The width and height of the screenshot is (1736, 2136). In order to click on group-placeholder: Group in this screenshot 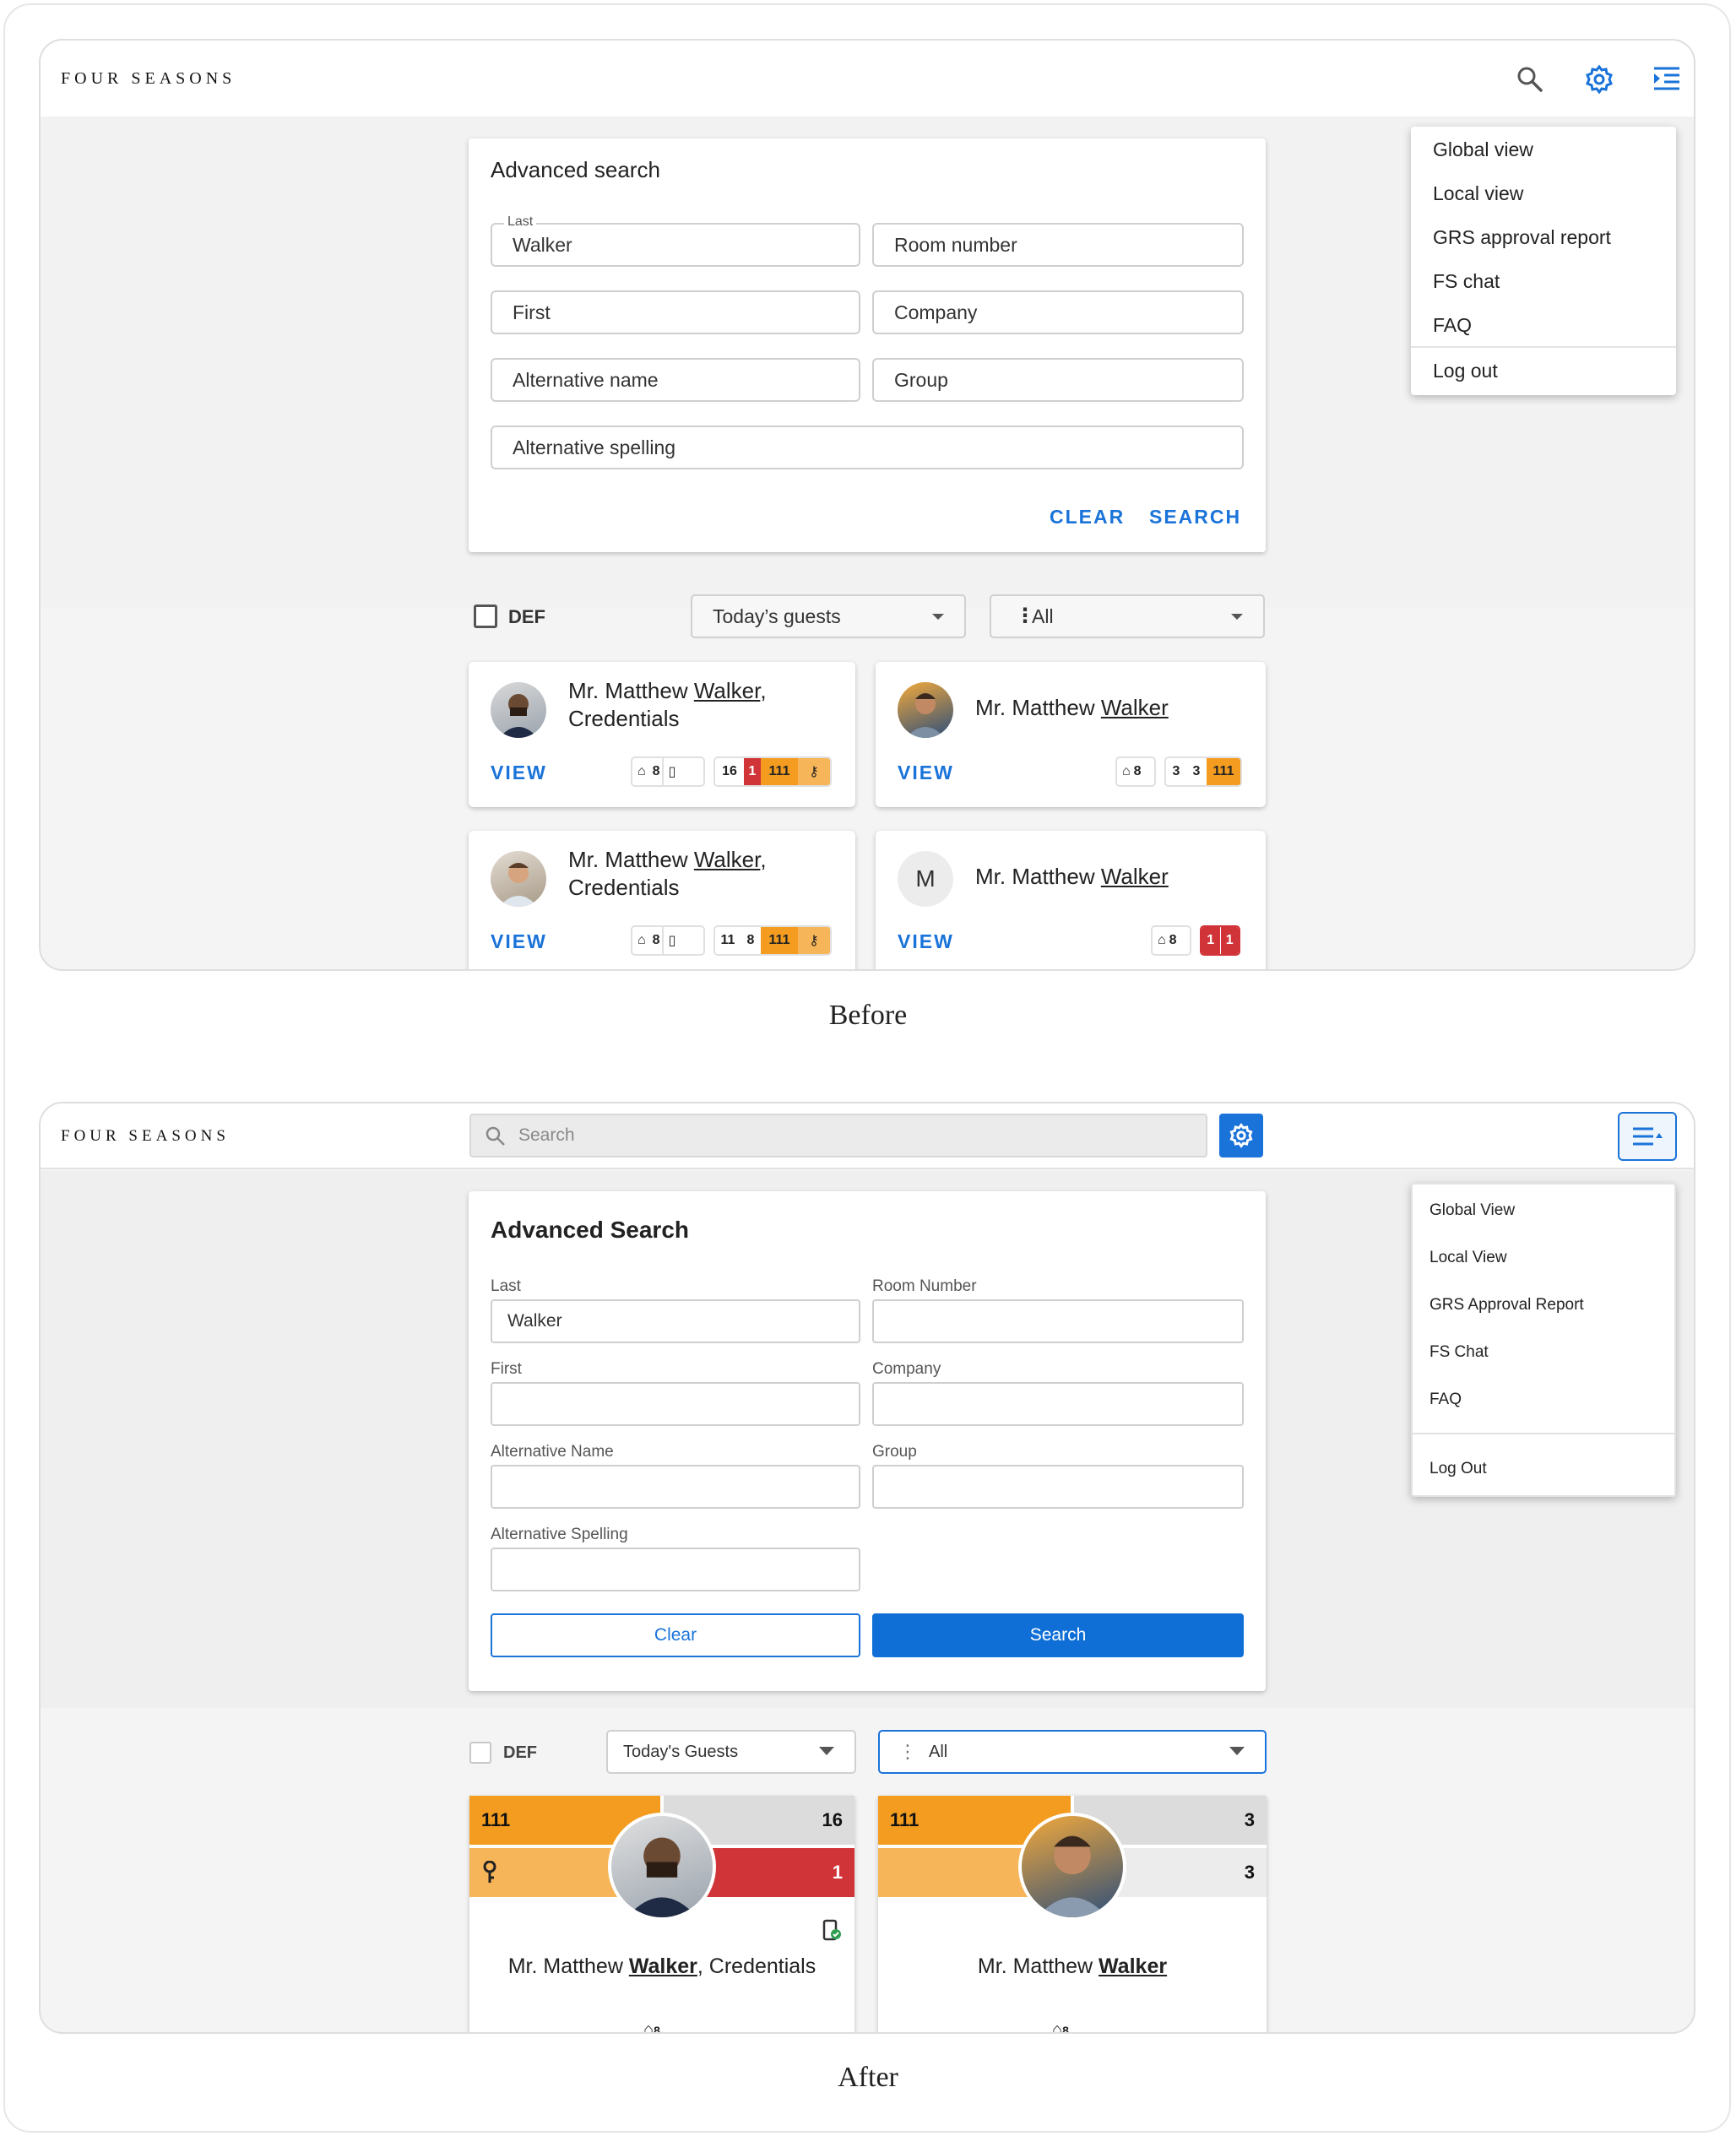, I will do `click(921, 380)`.